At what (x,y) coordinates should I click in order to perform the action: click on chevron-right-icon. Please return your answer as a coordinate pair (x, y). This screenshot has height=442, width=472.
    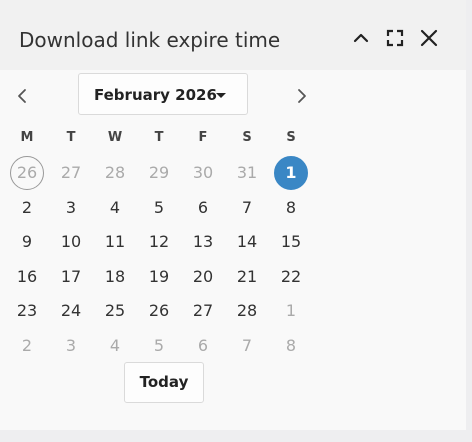
    Looking at the image, I should click on (302, 96).